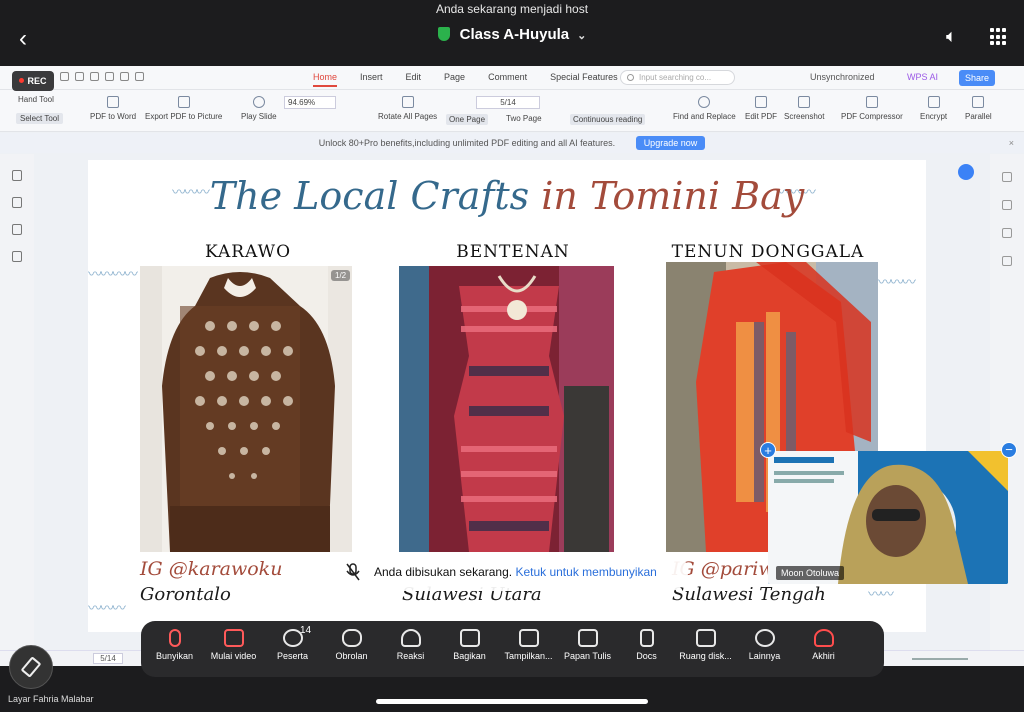 The width and height of the screenshot is (1024, 712). Describe the element at coordinates (768, 450) in the screenshot. I see `plus-icon: +` at that location.